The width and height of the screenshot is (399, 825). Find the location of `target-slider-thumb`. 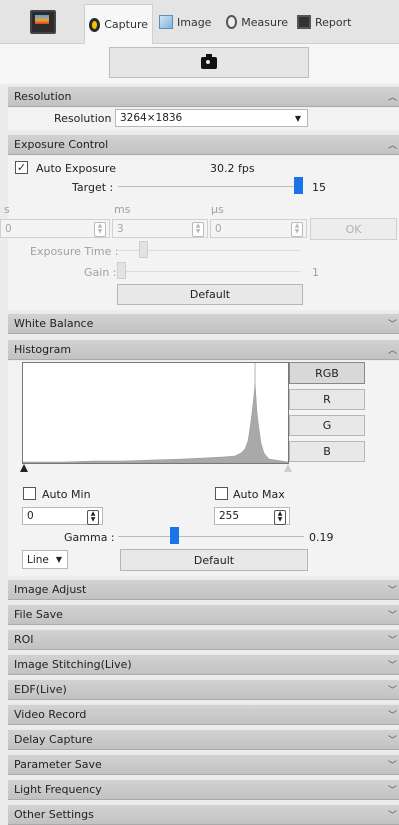

target-slider-thumb is located at coordinates (298, 185).